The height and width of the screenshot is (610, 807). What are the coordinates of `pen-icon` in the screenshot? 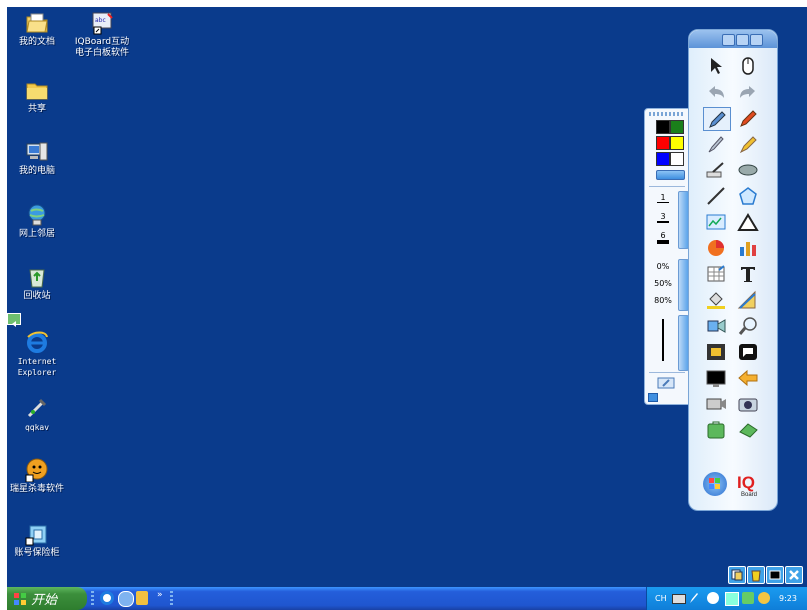 It's located at (717, 119).